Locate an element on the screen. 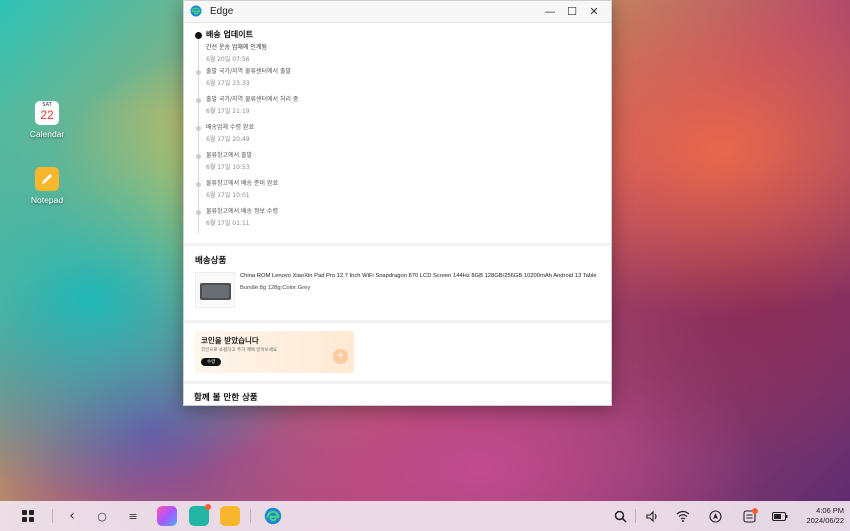  coin-plus-icon: + is located at coordinates (340, 356).